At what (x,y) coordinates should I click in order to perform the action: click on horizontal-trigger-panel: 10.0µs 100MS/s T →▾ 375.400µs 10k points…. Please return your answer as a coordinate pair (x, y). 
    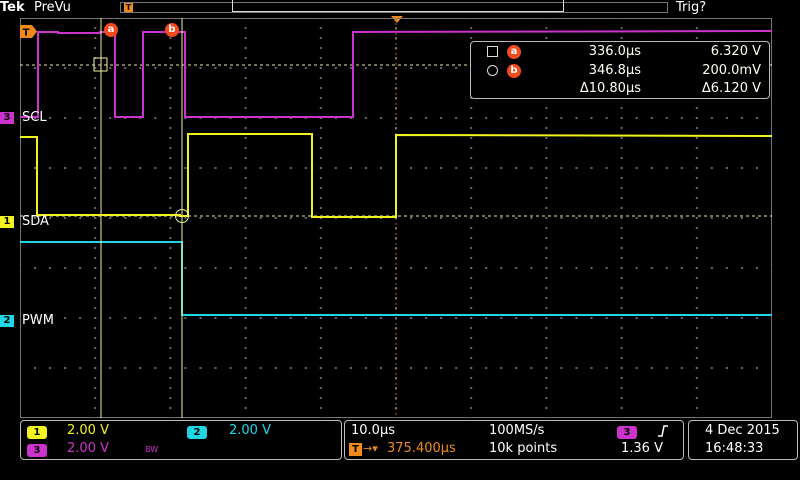
    Looking at the image, I should click on (514, 440).